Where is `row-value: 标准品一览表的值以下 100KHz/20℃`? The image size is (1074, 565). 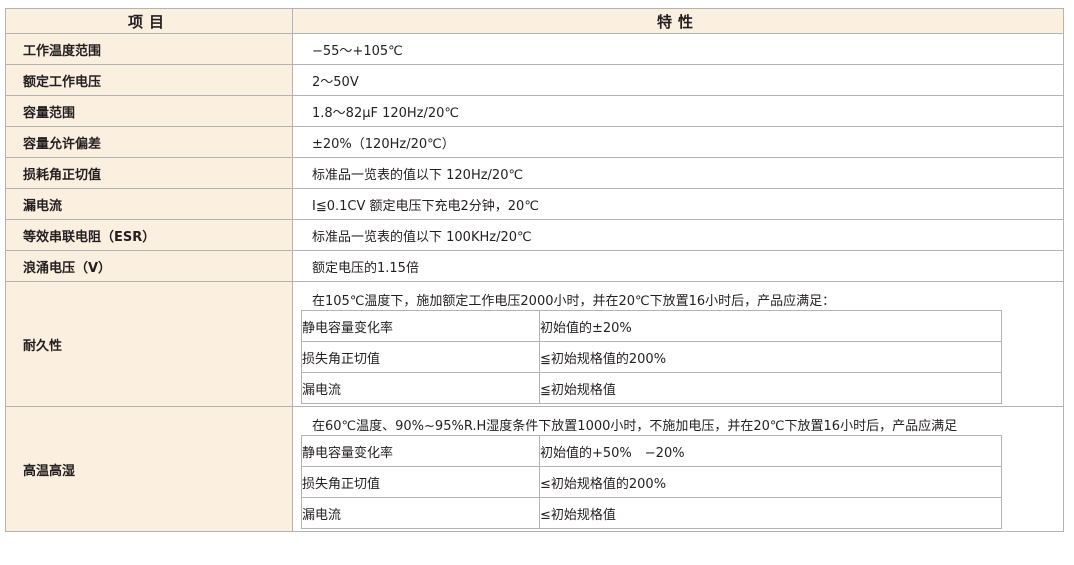 row-value: 标准品一览表的值以下 100KHz/20℃ is located at coordinates (678, 235).